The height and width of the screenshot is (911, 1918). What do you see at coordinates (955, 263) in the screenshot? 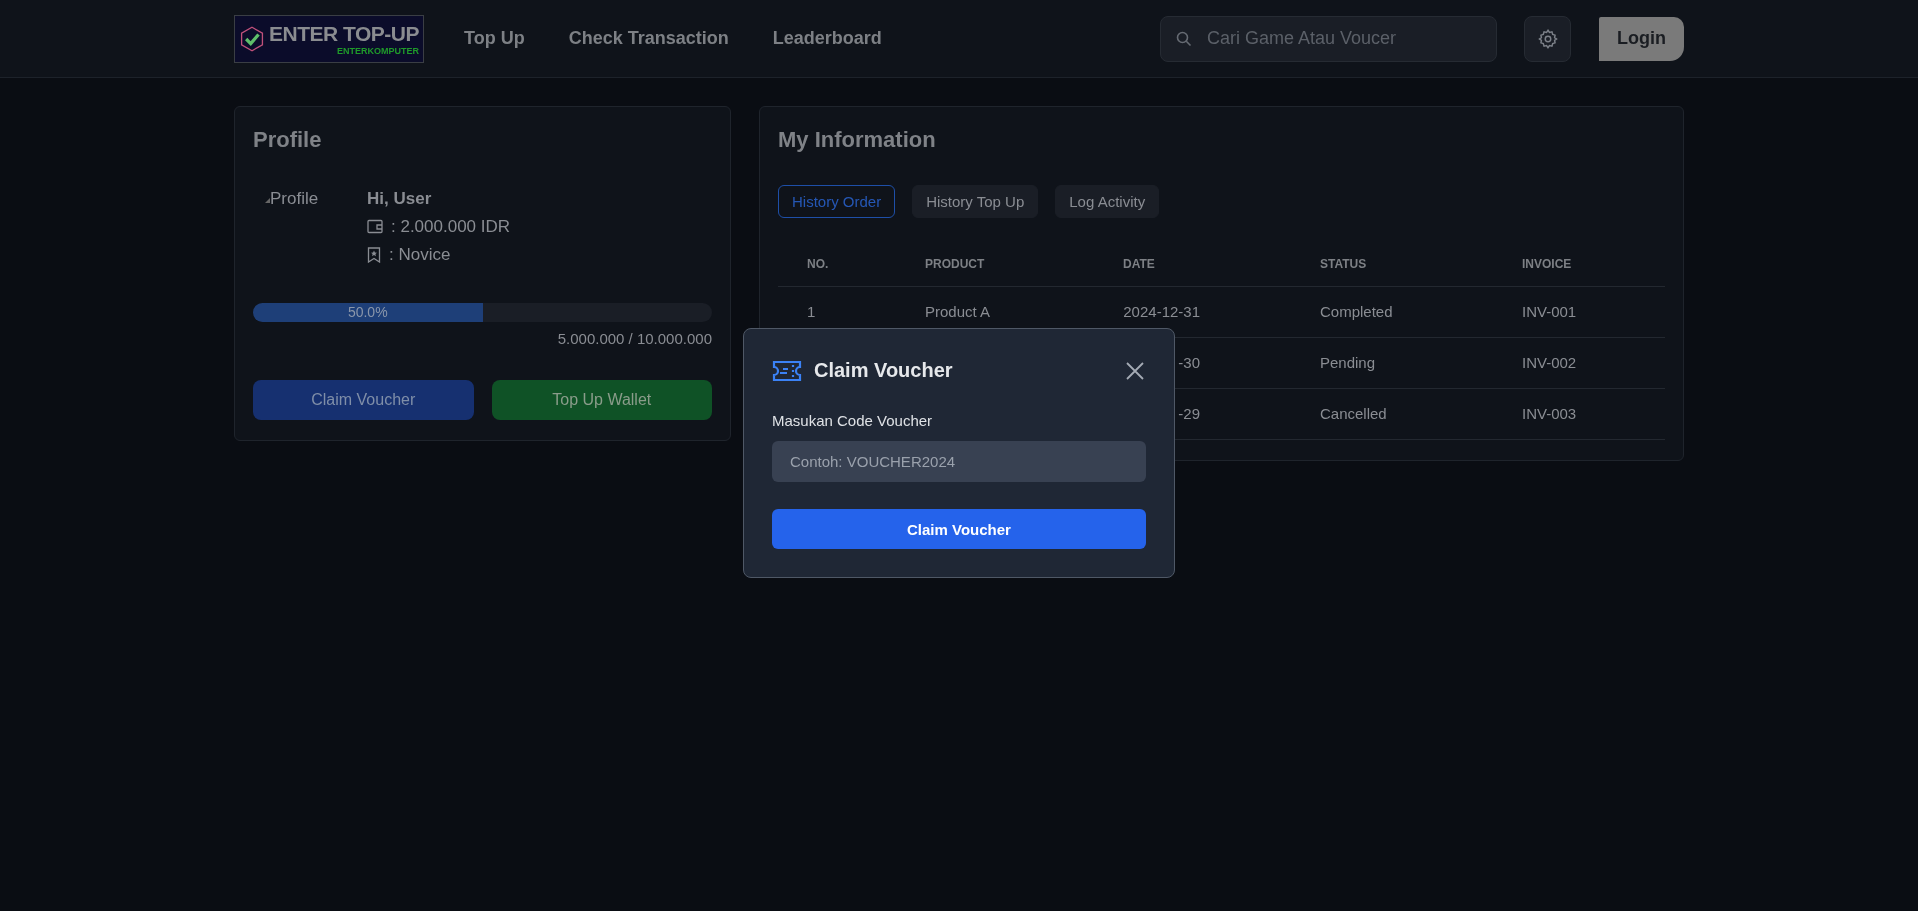
I see `column-header: PRODUCT` at bounding box center [955, 263].